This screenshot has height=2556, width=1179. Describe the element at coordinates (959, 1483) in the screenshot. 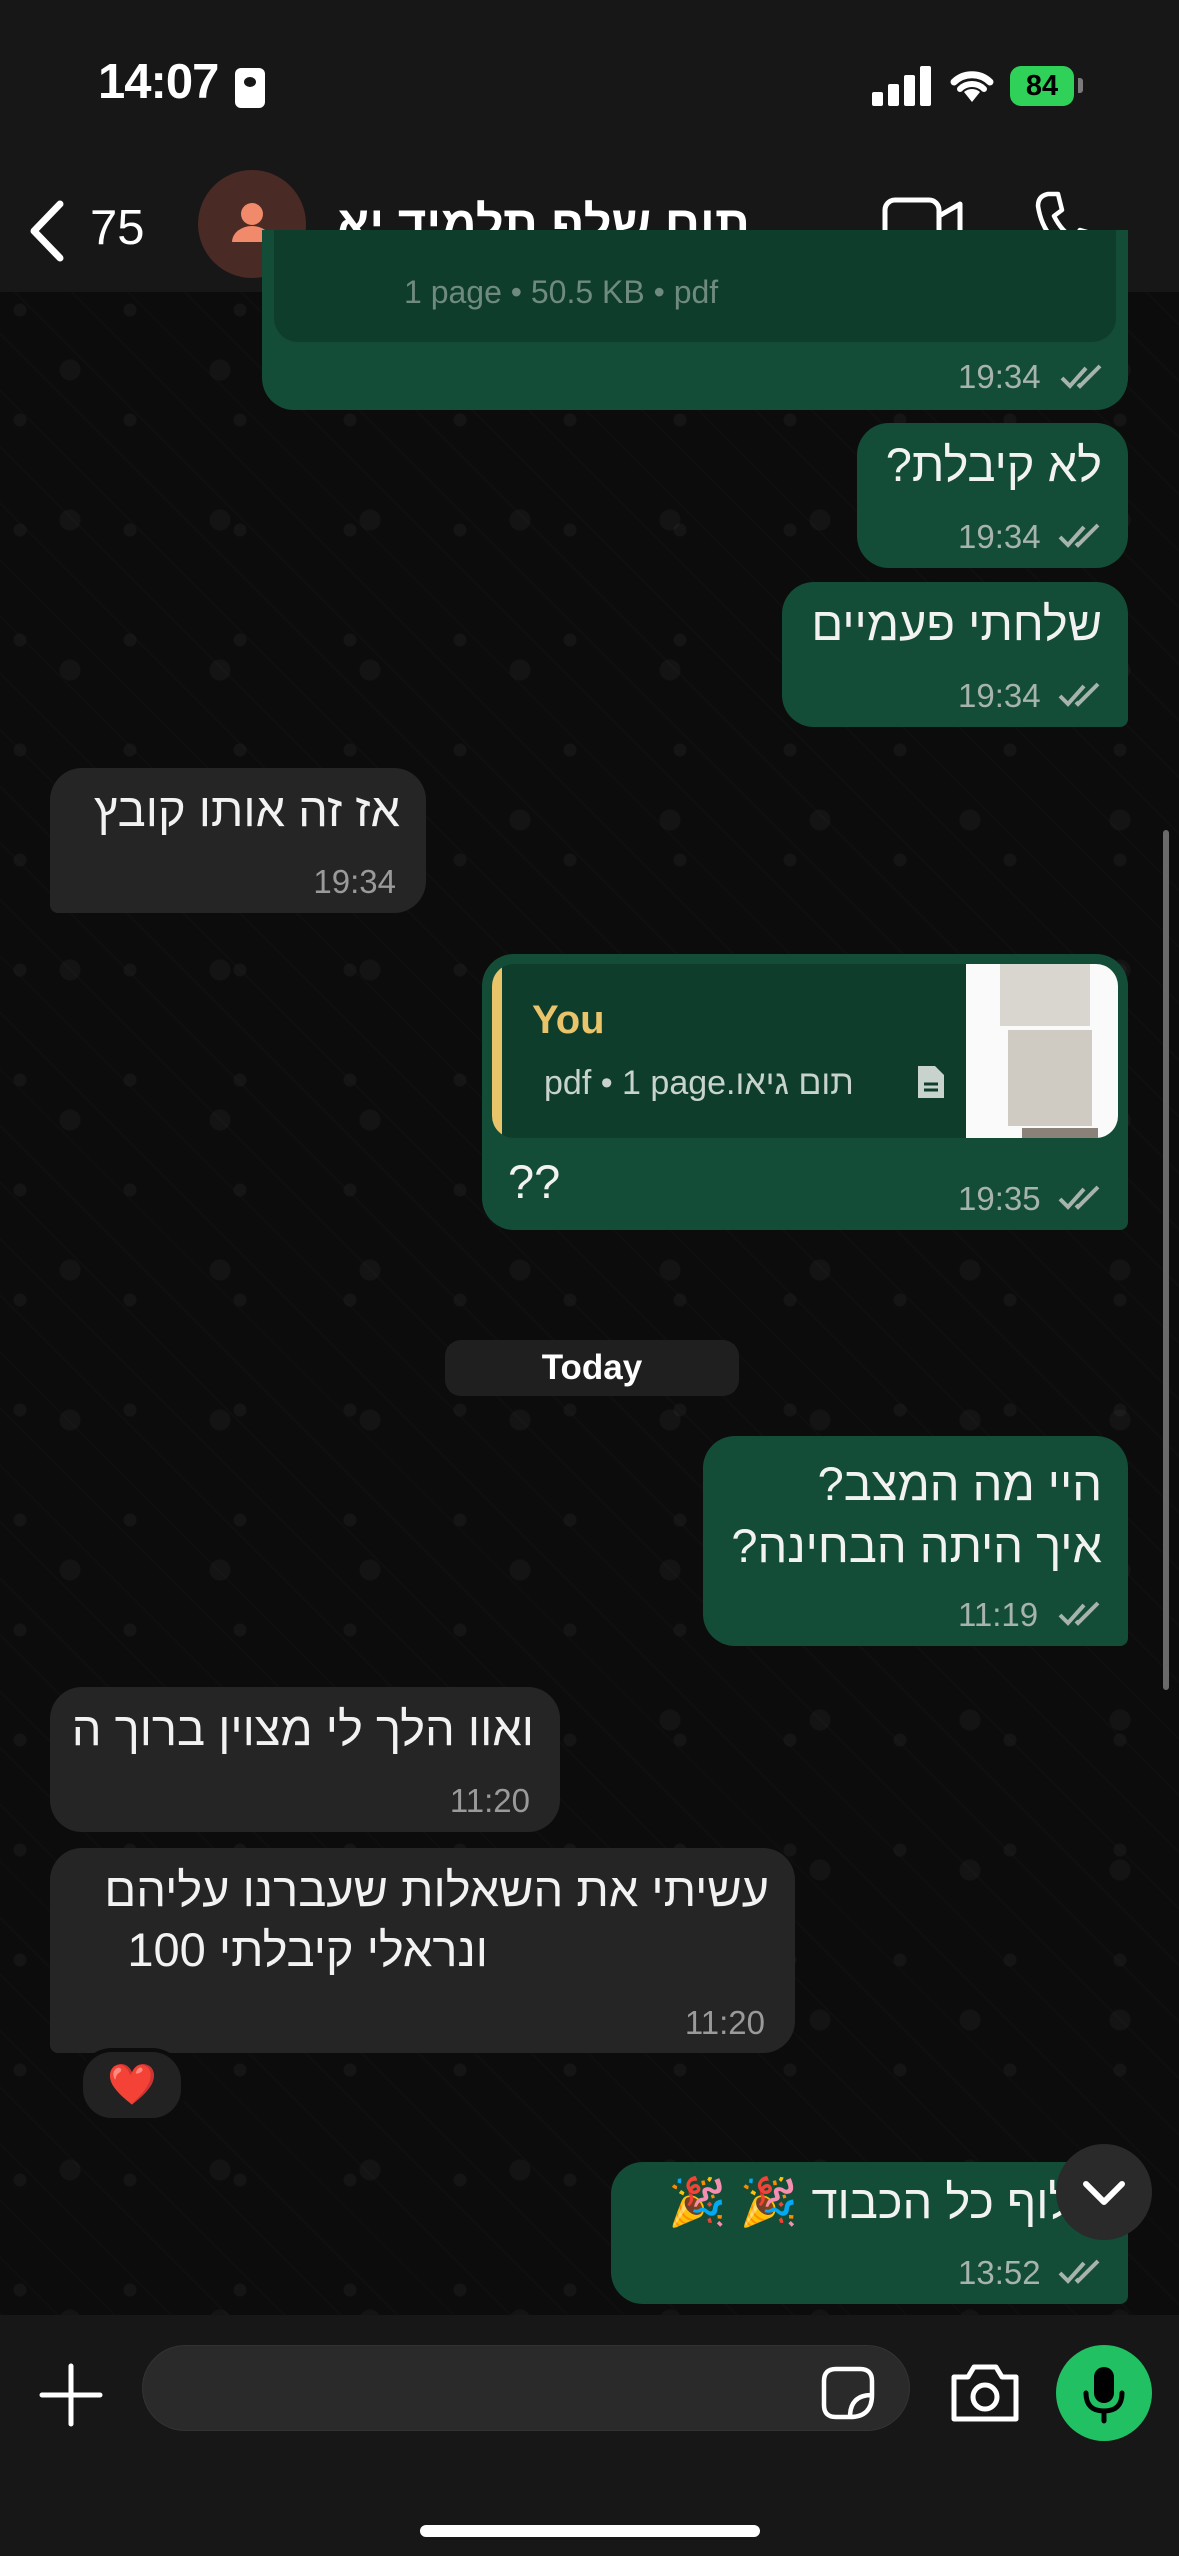

I see `message-text-line-1: היי מה המצב?` at that location.